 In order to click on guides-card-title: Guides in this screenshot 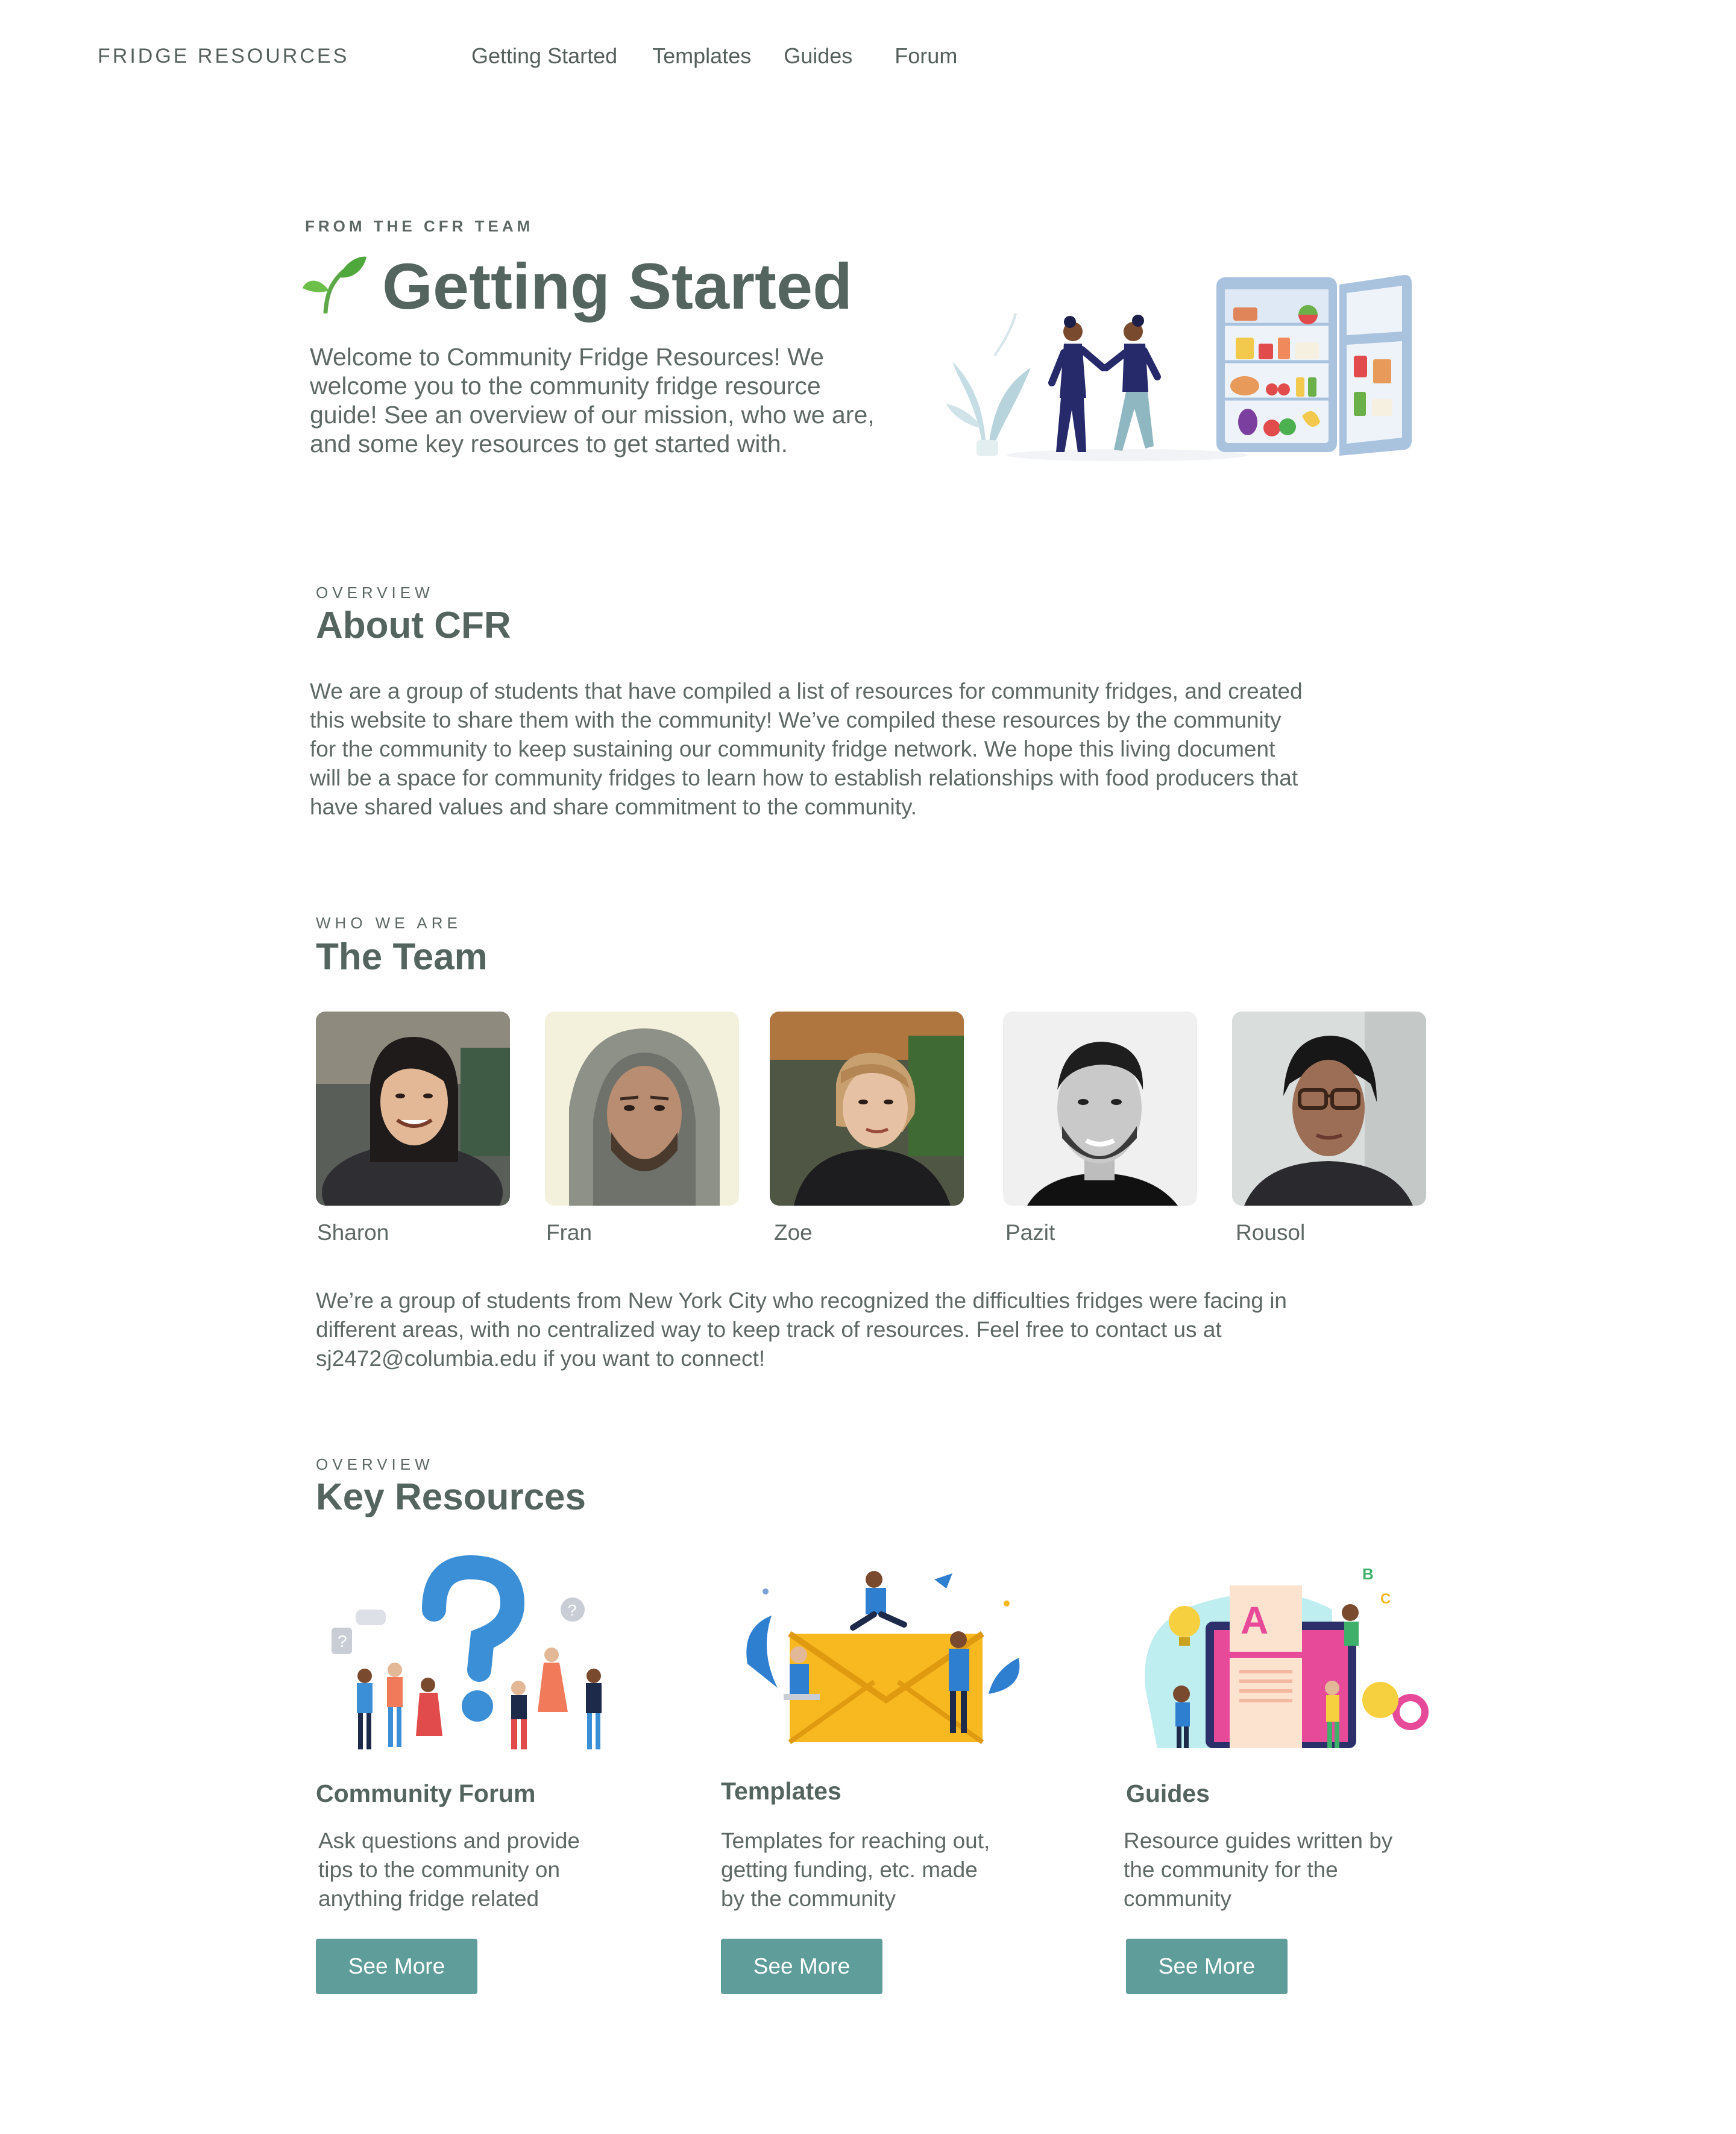, I will do `click(1168, 1793)`.